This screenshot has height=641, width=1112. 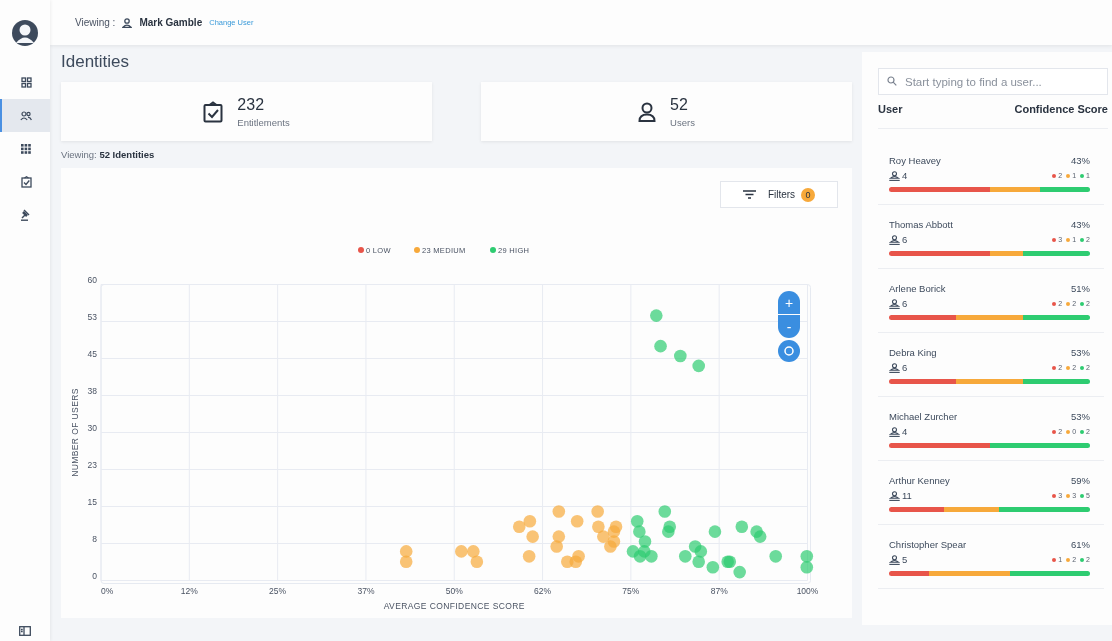 I want to click on user-name: Arthur Kenney, so click(x=919, y=480).